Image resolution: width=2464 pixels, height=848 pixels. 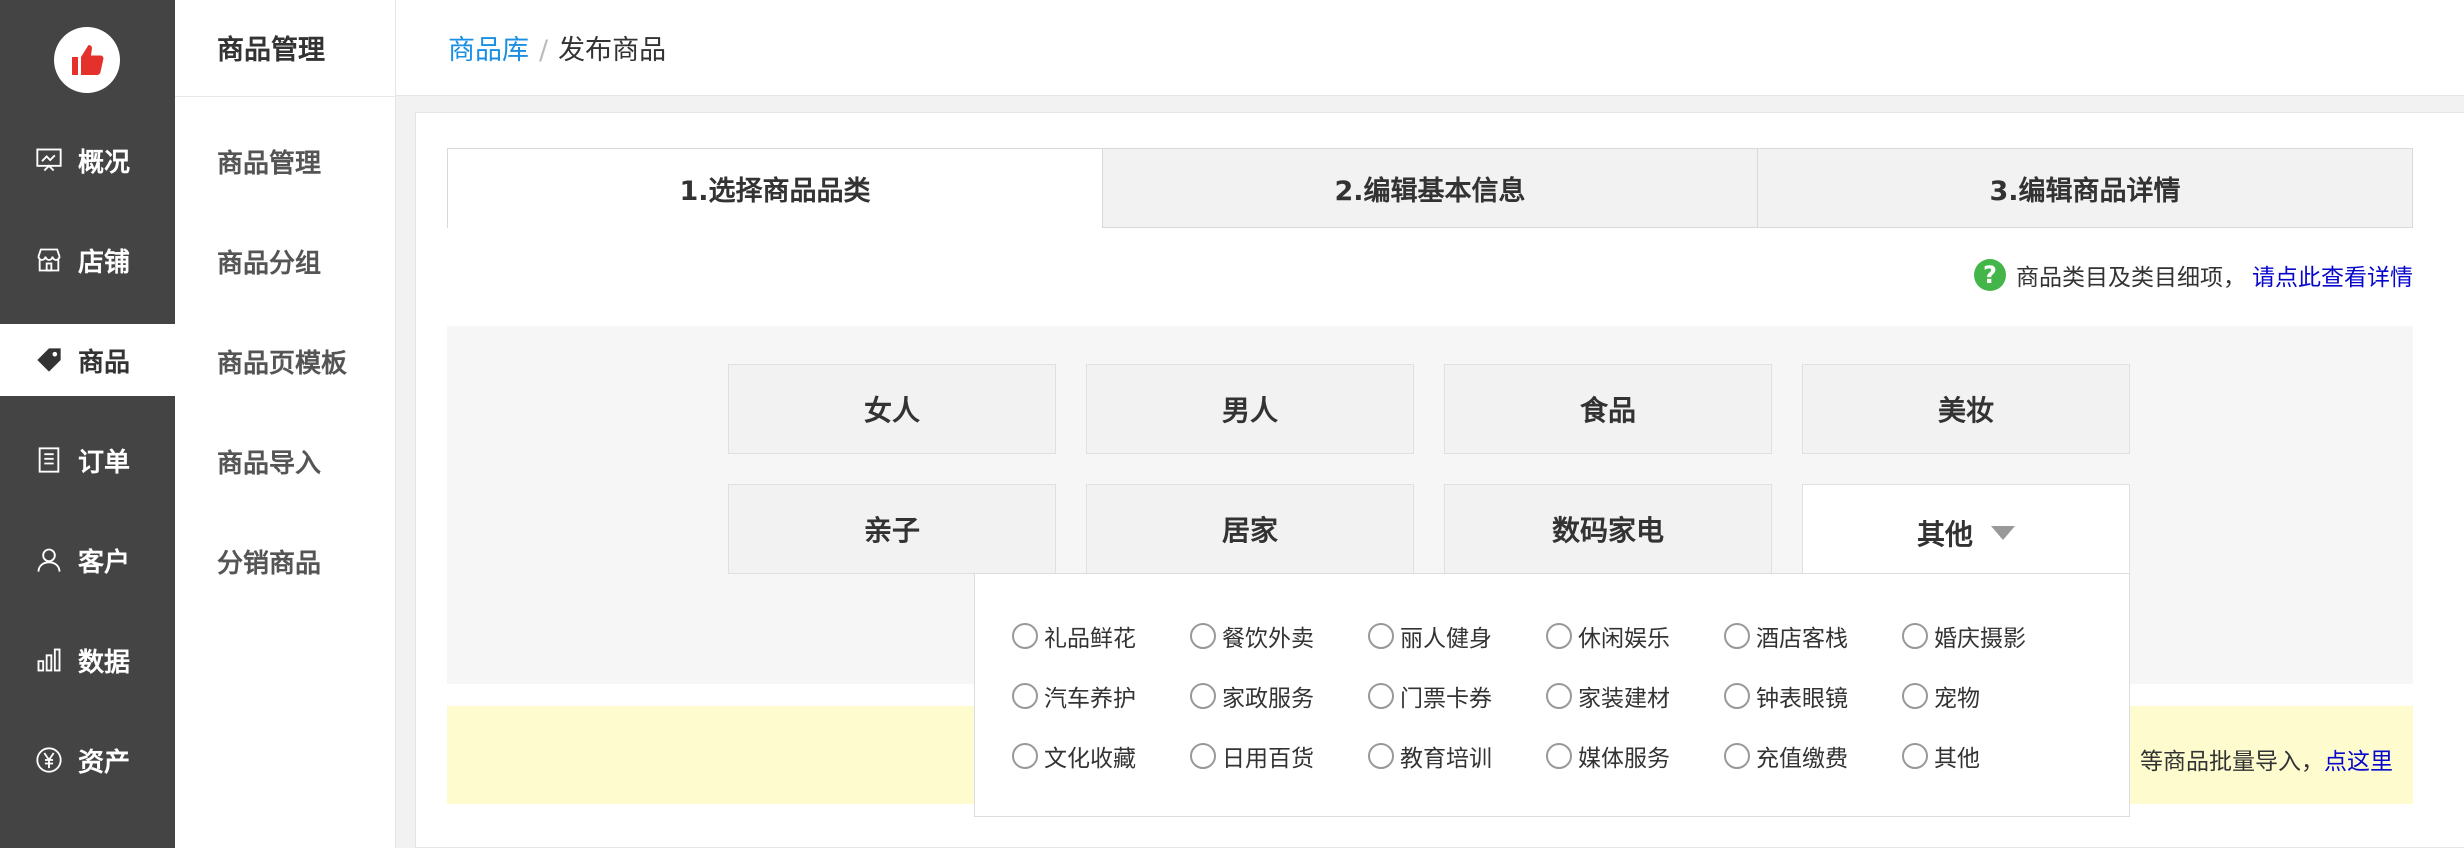 I want to click on category-beauty: 美妆, so click(x=1966, y=409).